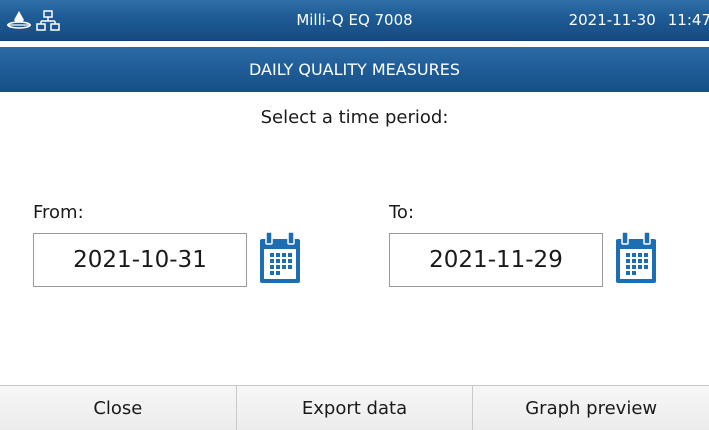 This screenshot has height=430, width=709. I want to click on from-calendar-button, so click(280, 258).